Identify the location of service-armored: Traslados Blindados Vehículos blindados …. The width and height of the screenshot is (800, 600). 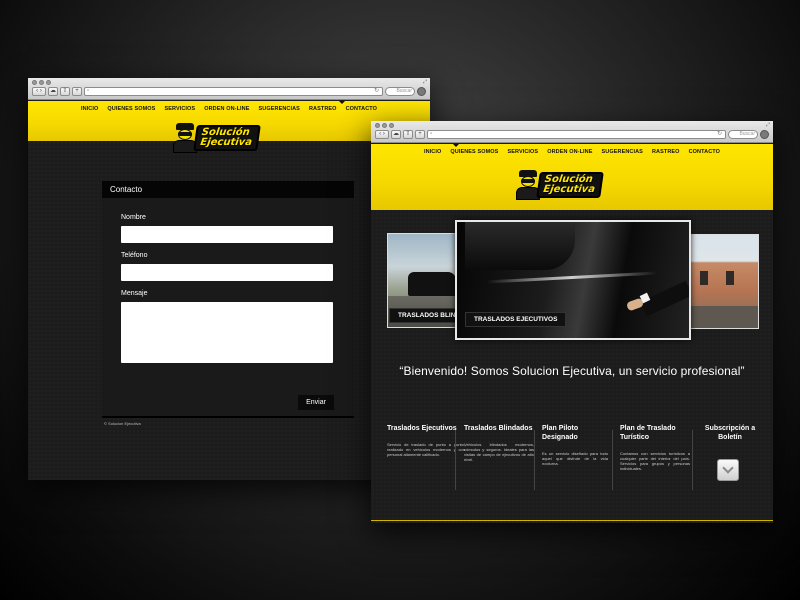
(499, 471).